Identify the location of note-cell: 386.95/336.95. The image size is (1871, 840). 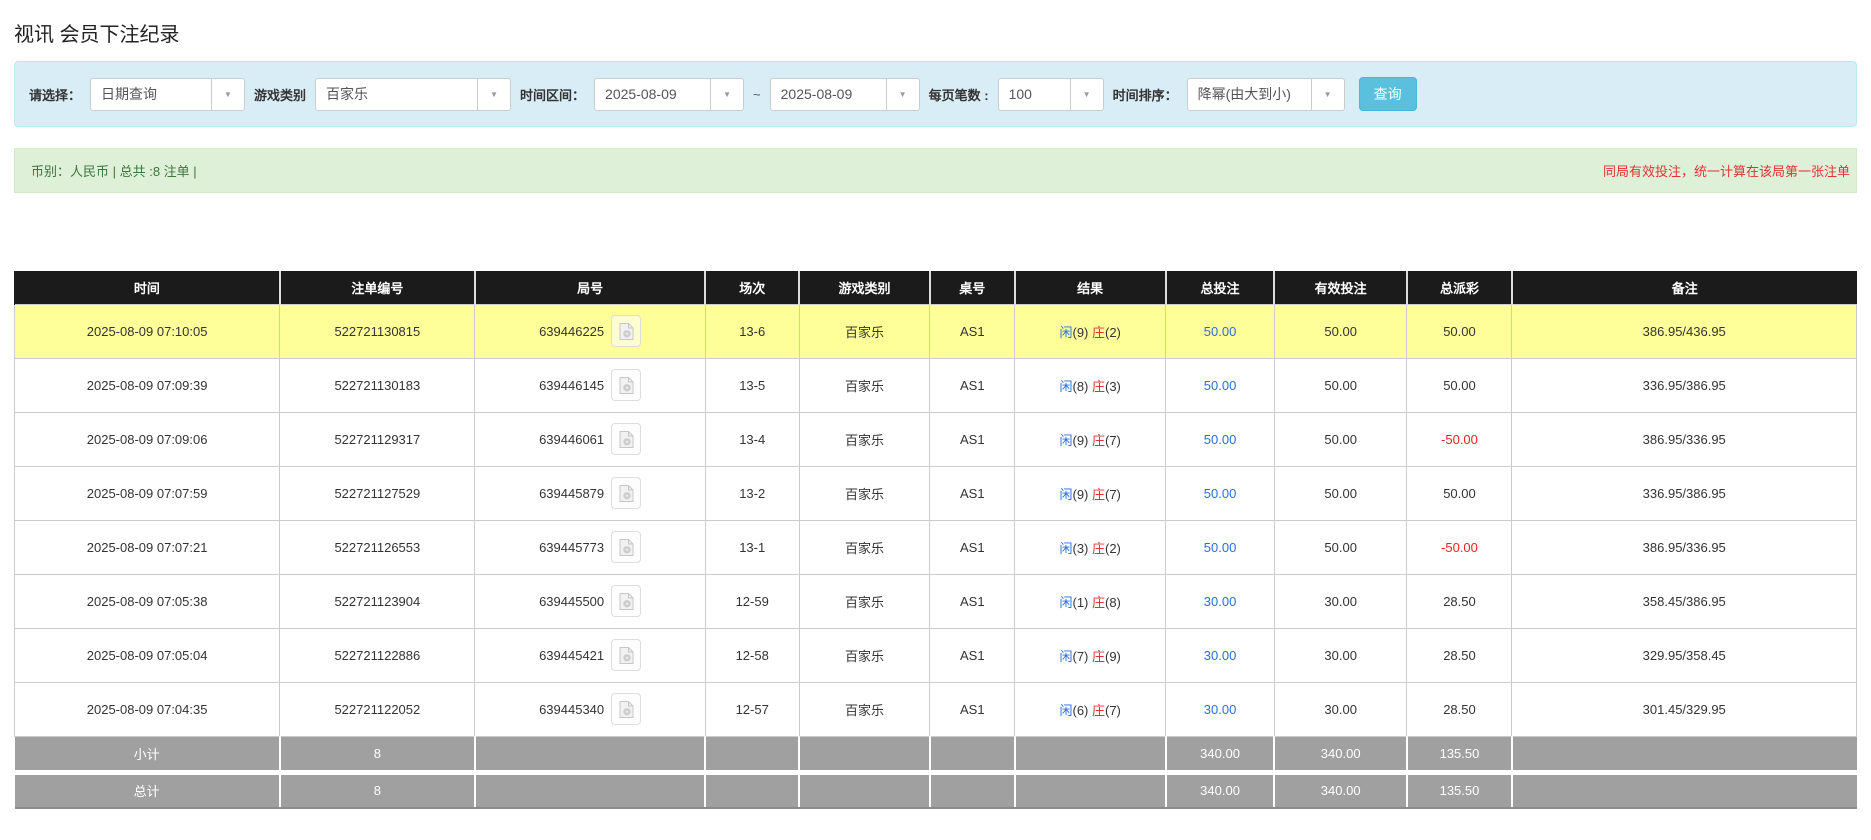
(1684, 439).